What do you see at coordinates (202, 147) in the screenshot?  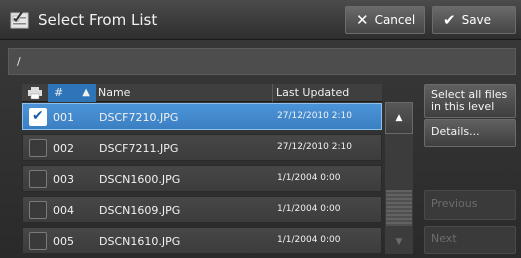 I see `table-row: 002 DSCF7211.JPG 27/12/2010 2:10` at bounding box center [202, 147].